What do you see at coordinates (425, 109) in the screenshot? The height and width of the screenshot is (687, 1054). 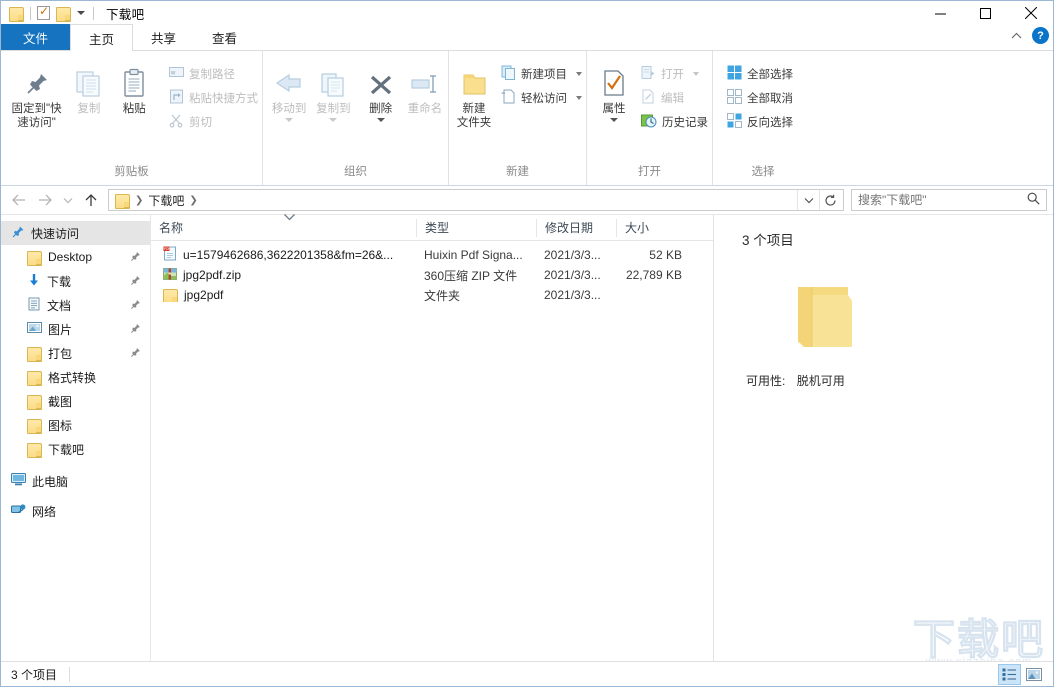 I see `rename-label: 重命名` at bounding box center [425, 109].